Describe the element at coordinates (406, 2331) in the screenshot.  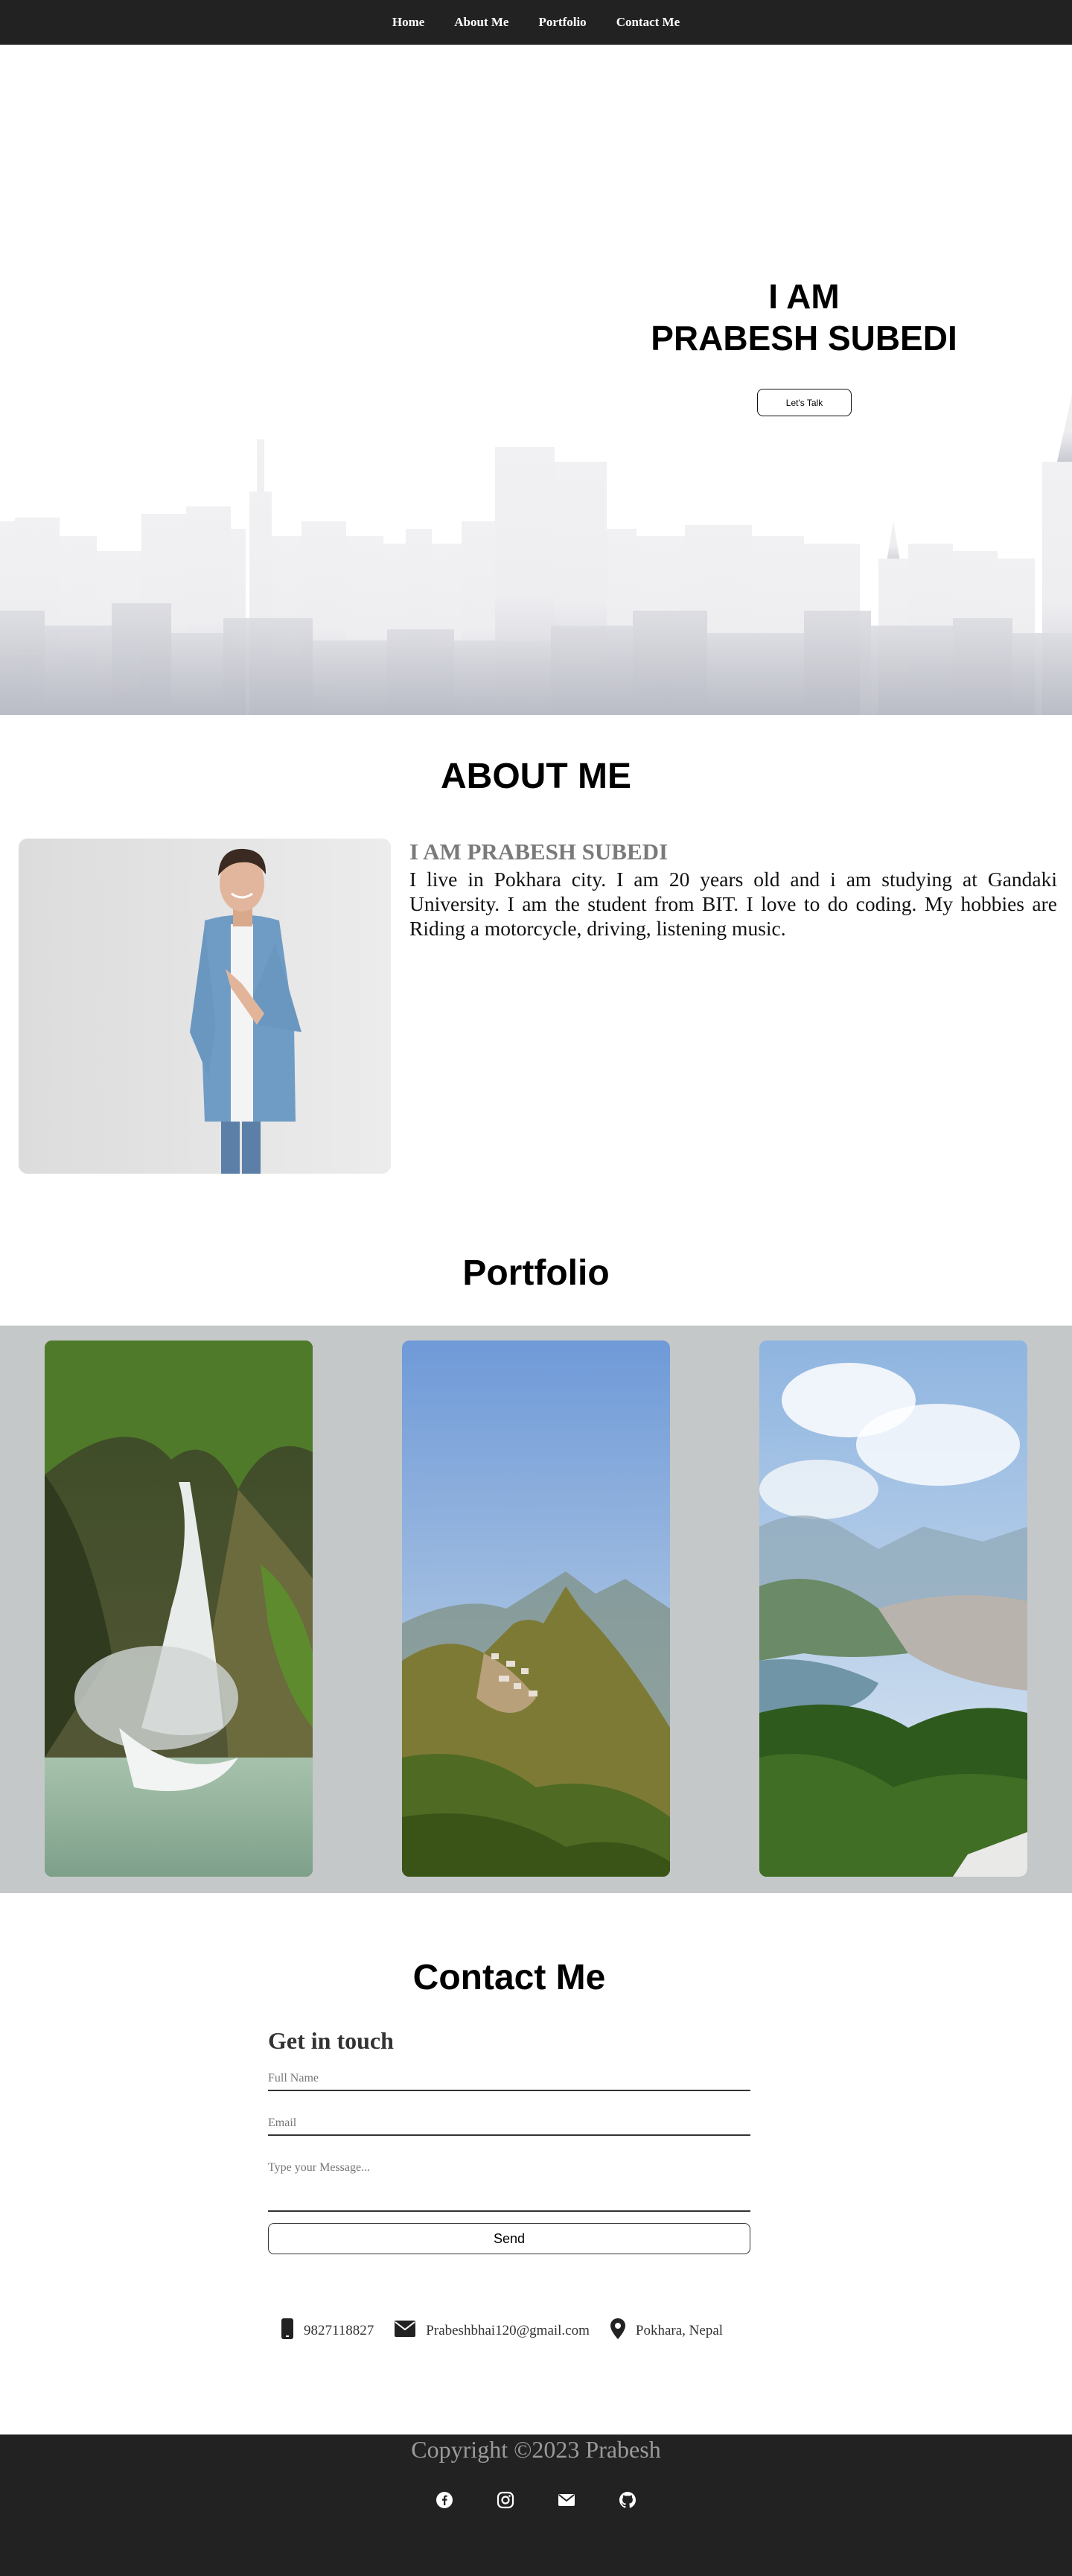
I see `envelope-icon` at that location.